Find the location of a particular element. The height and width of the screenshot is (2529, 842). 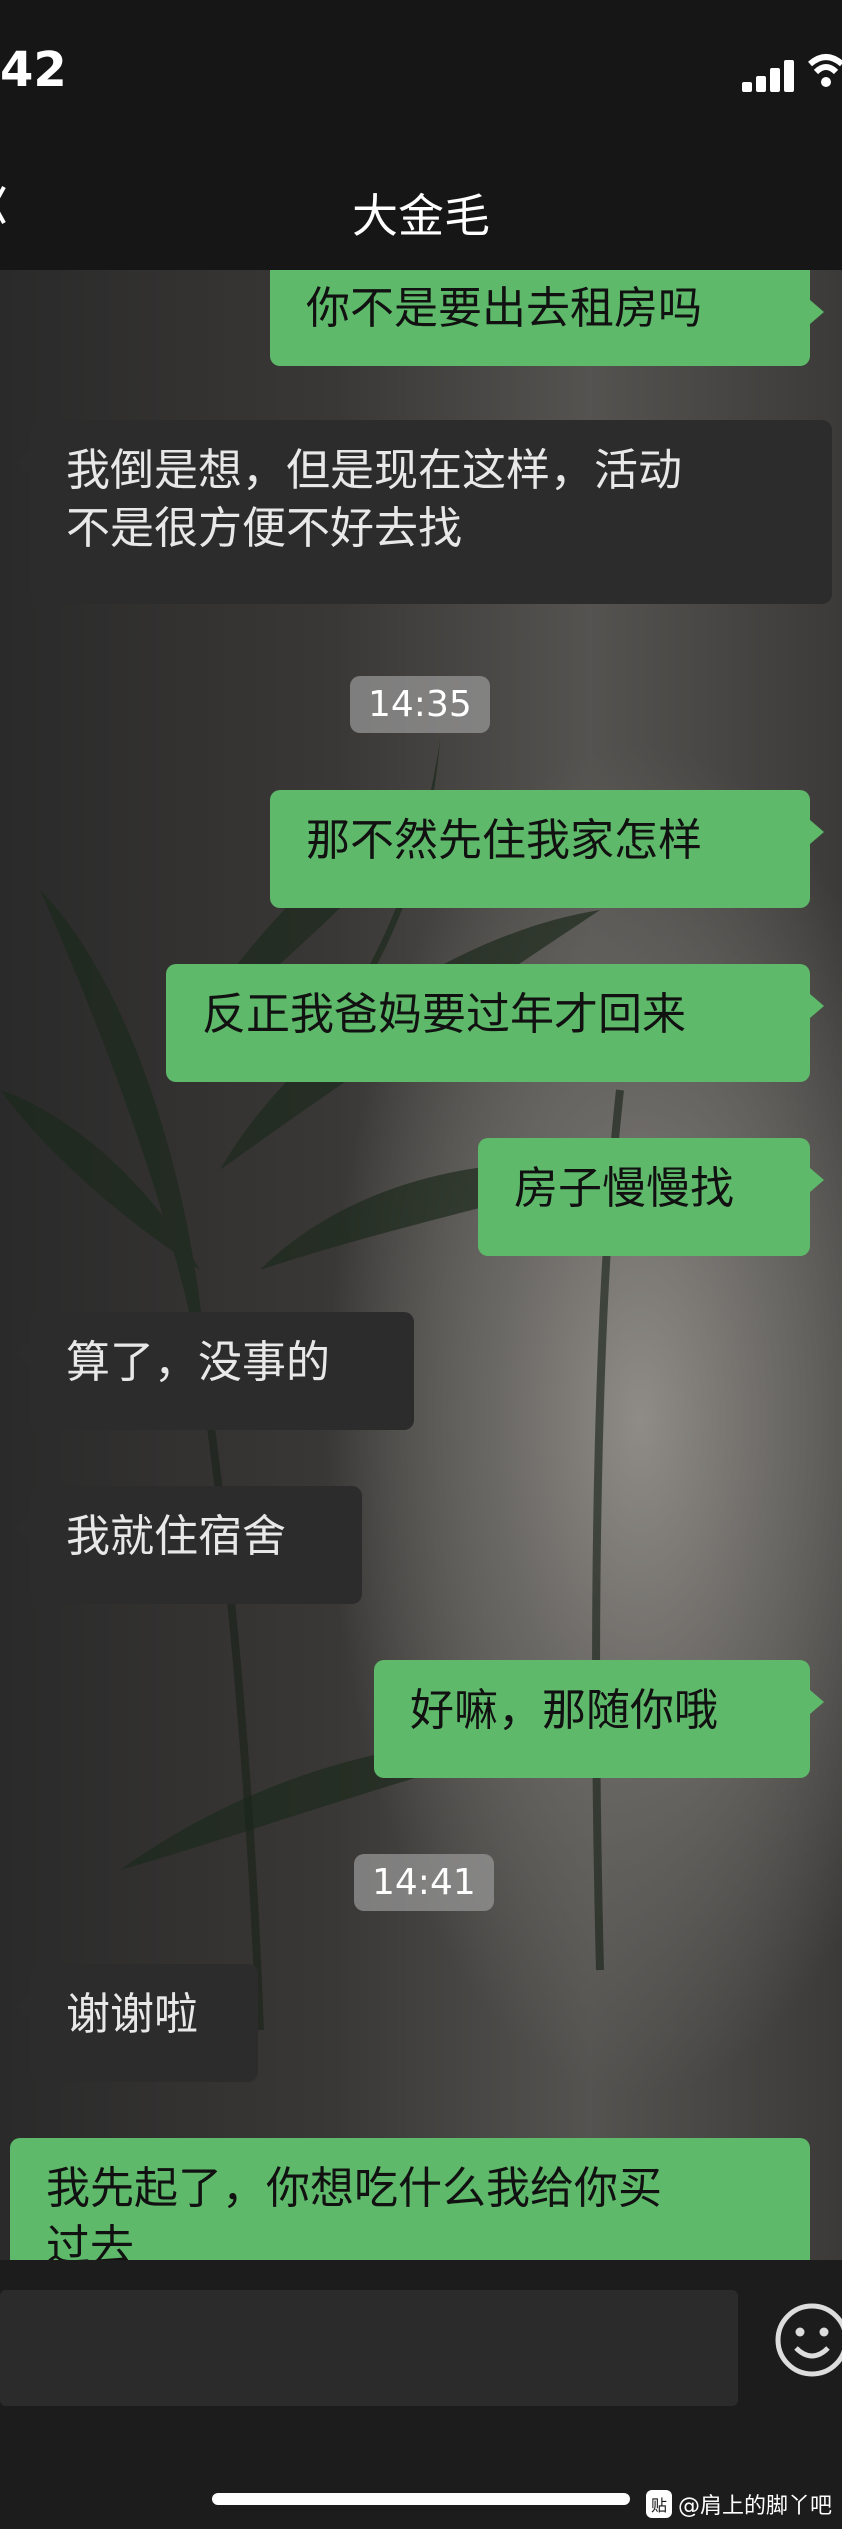

message-bubble-sent: 你不是要出去租房吗 is located at coordinates (547, 318).